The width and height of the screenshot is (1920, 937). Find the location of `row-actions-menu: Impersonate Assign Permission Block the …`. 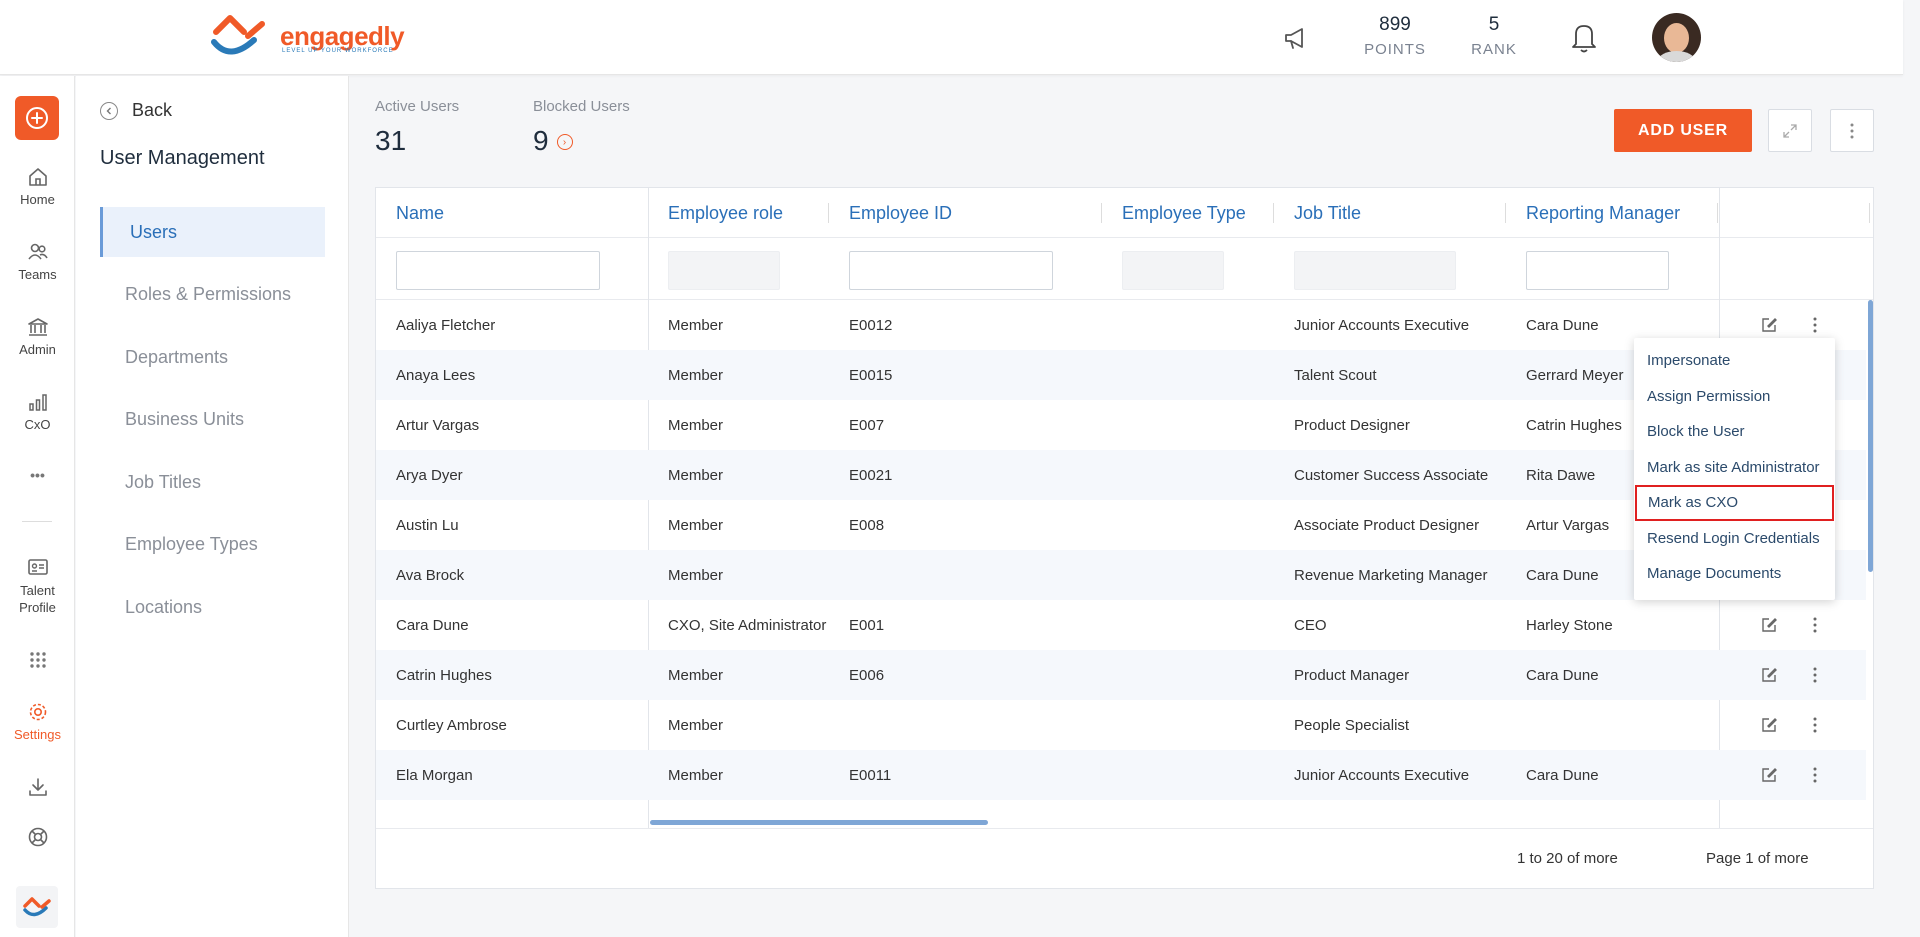

row-actions-menu: Impersonate Assign Permission Block the … is located at coordinates (1734, 469).